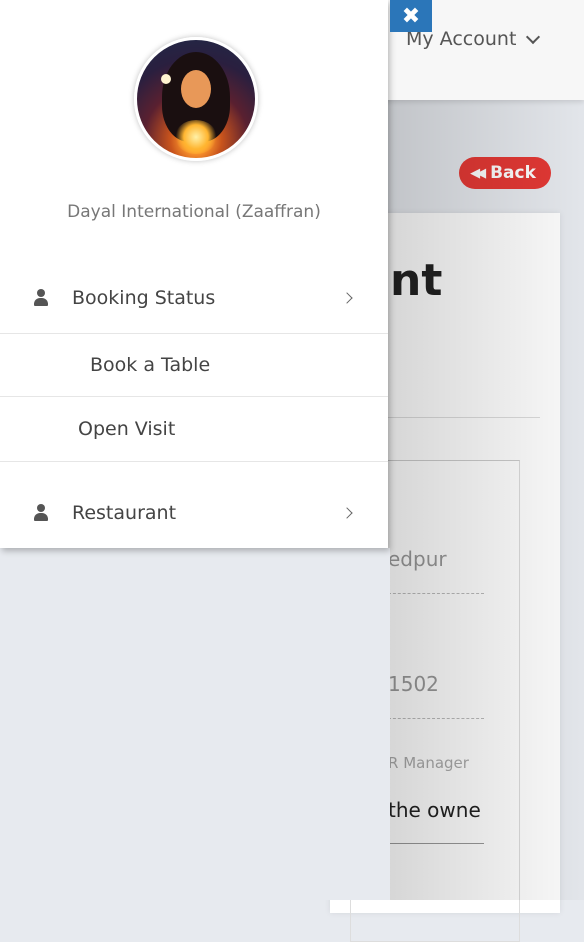 Image resolution: width=584 pixels, height=942 pixels. Describe the element at coordinates (417, 559) in the screenshot. I see `address-field: edpur` at that location.